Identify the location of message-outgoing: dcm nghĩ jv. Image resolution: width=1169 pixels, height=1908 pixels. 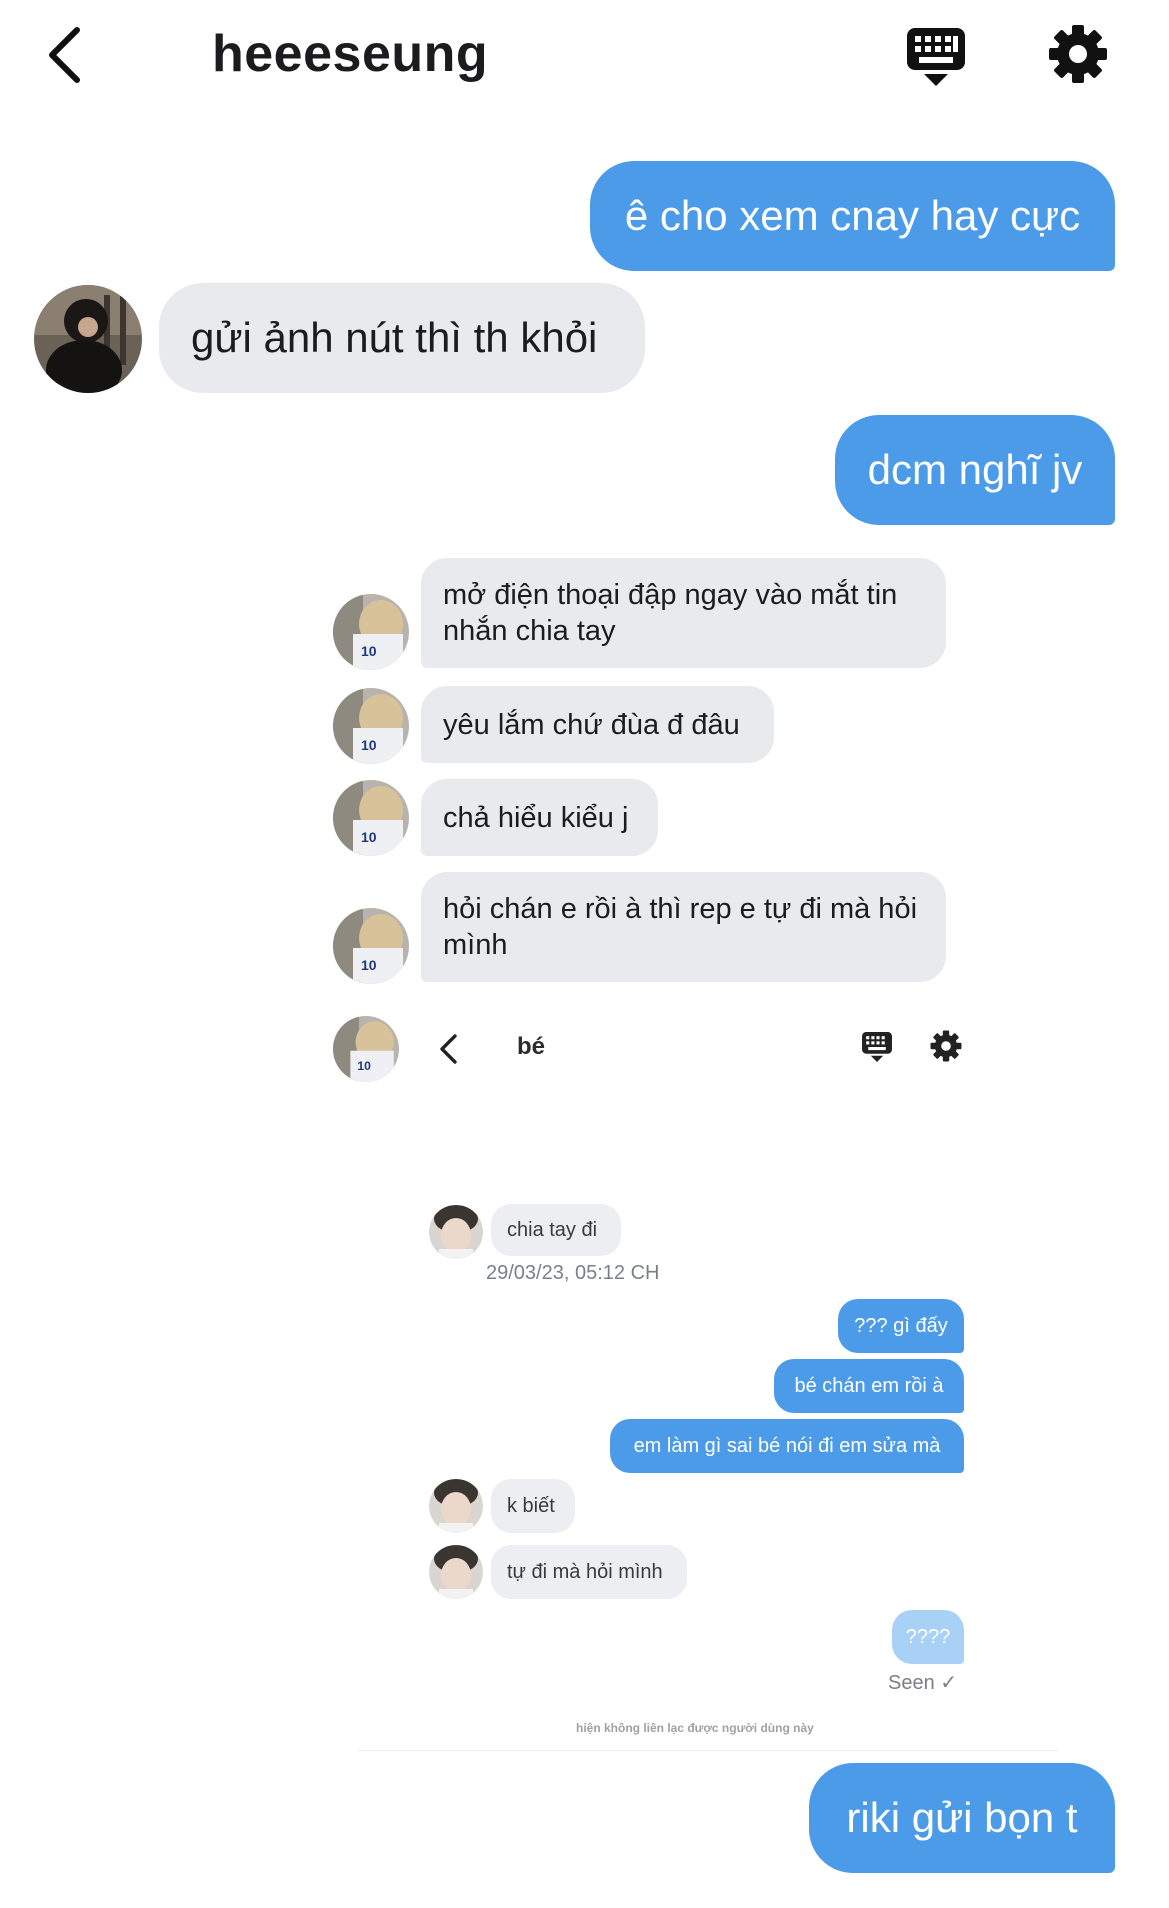
(975, 470).